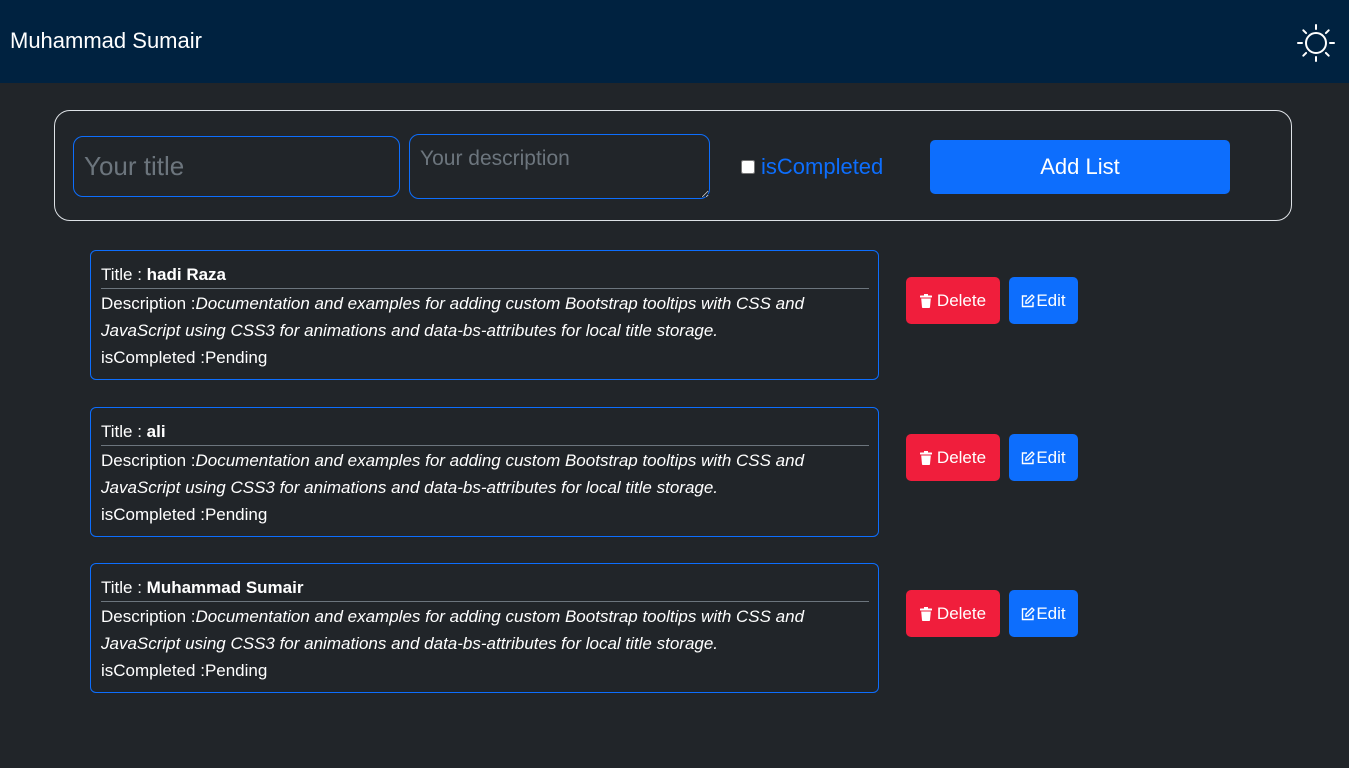 This screenshot has width=1349, height=768. I want to click on navbar: Muhammad Sumair, so click(674, 41).